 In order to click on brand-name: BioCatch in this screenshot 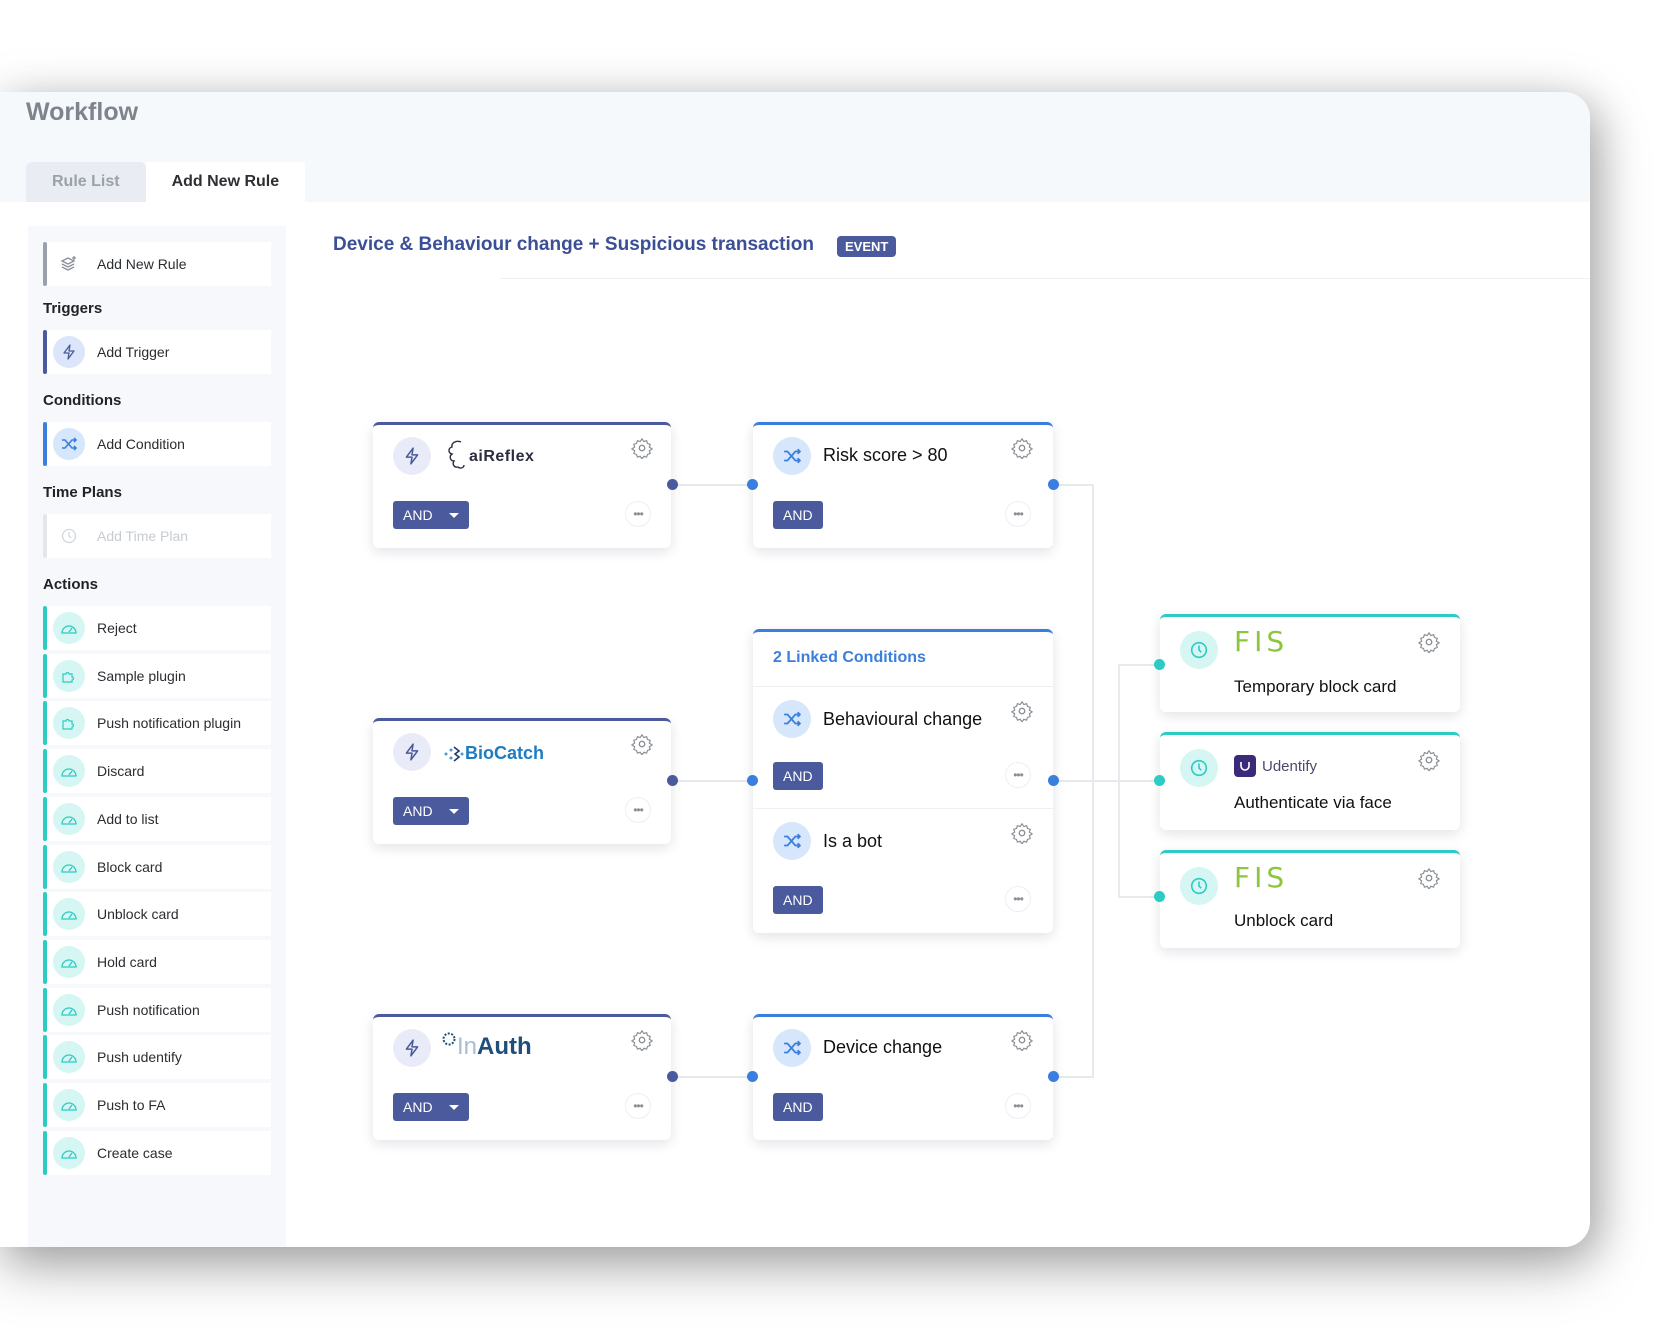, I will do `click(505, 753)`.